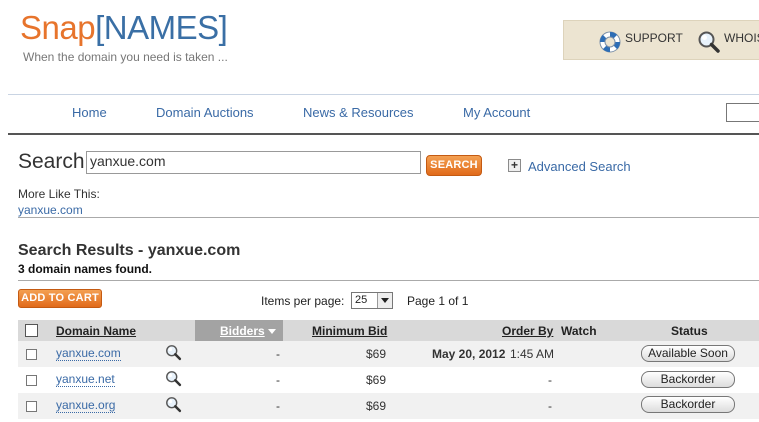  I want to click on results-count: 3 domain names found., so click(85, 269).